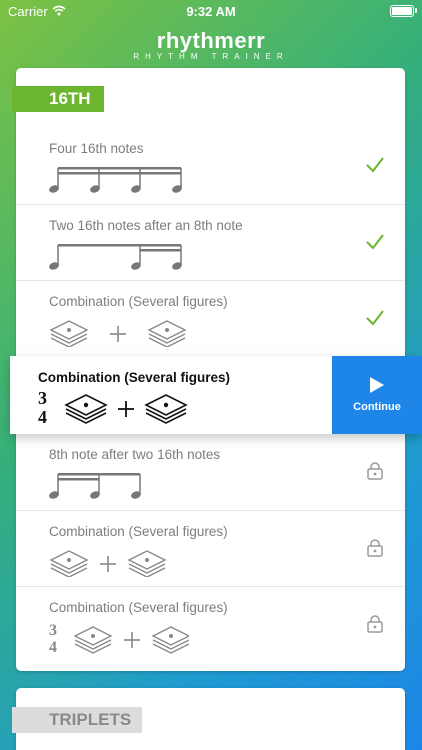 The width and height of the screenshot is (422, 750). I want to click on continue-button: Continue, so click(377, 395).